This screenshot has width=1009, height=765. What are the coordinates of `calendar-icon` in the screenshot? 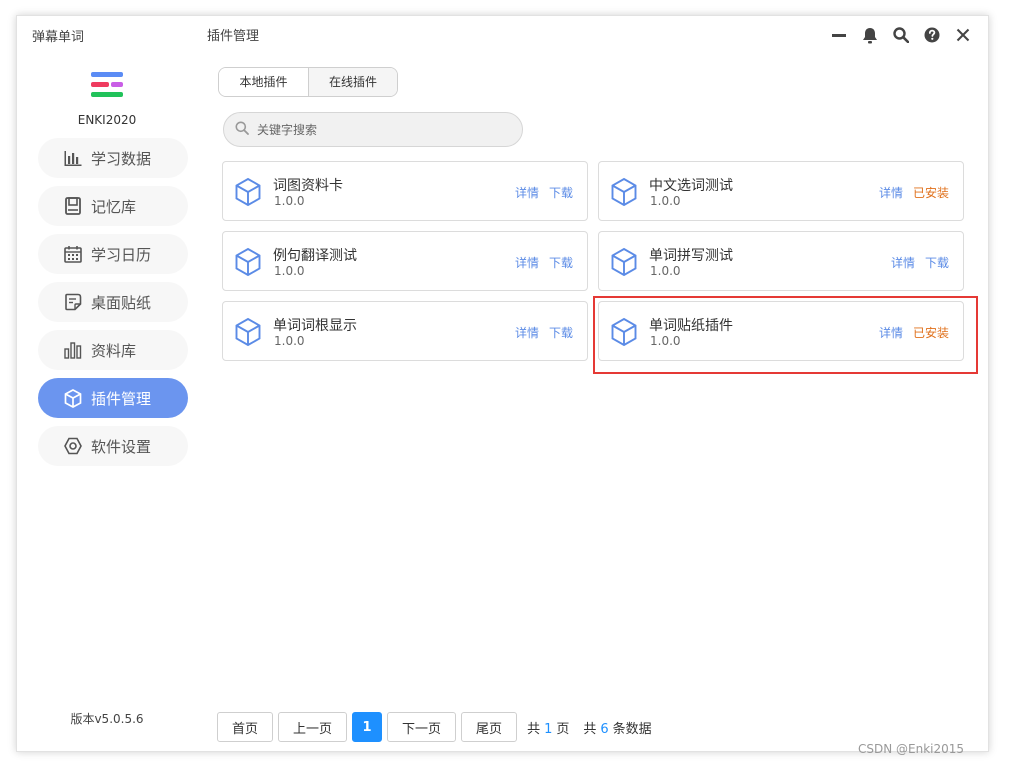 It's located at (73, 254).